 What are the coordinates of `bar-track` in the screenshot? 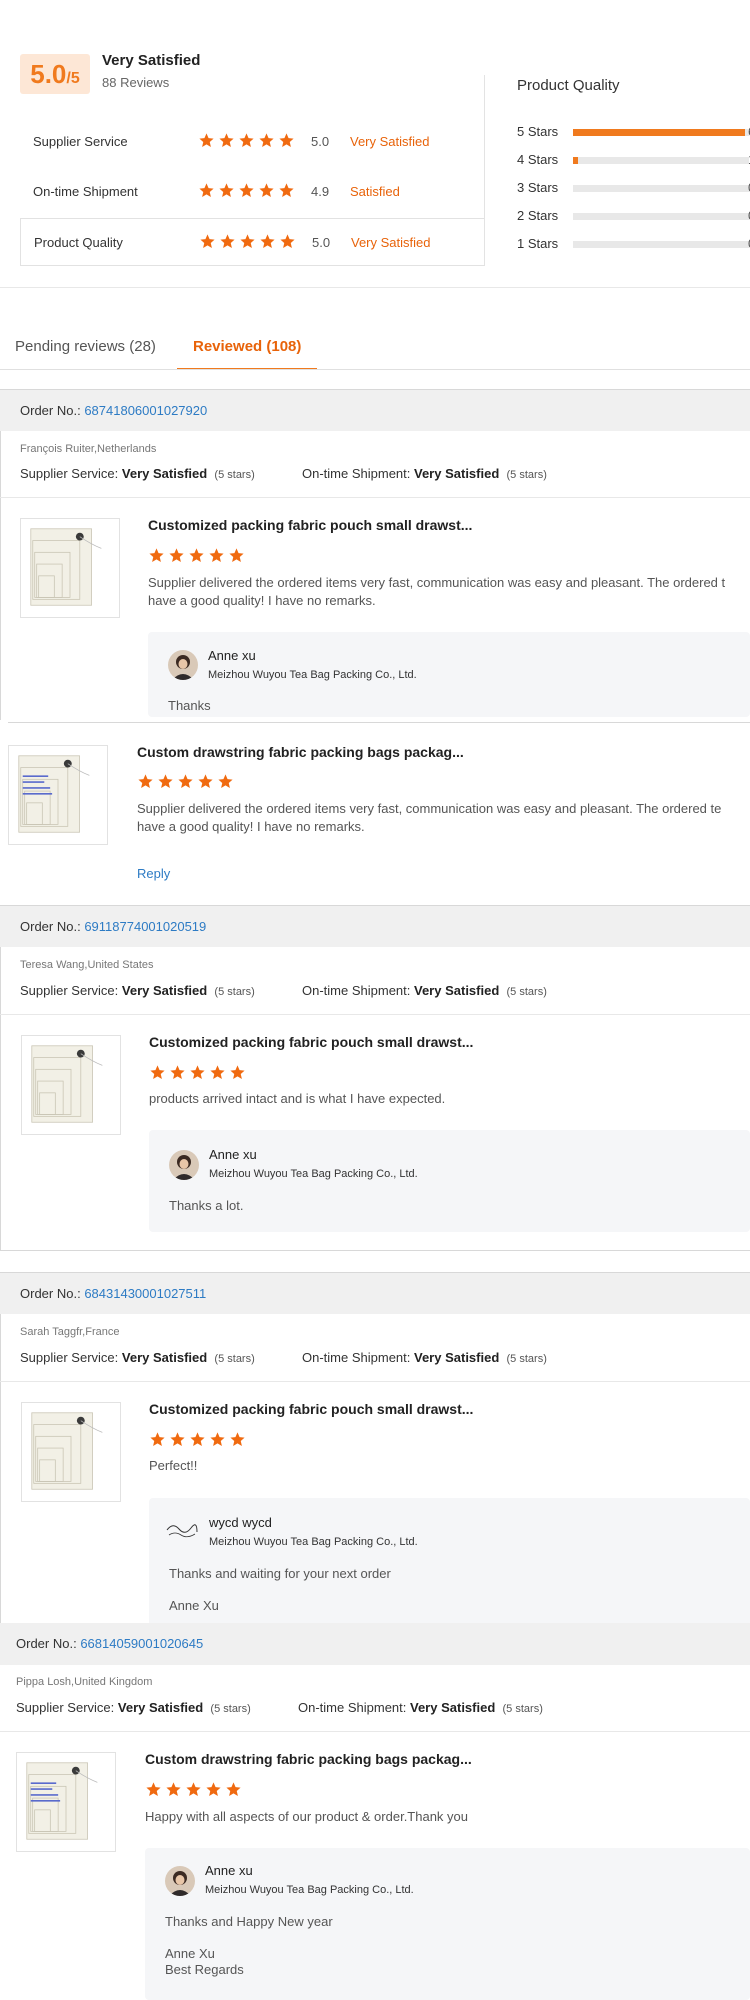 It's located at (661, 160).